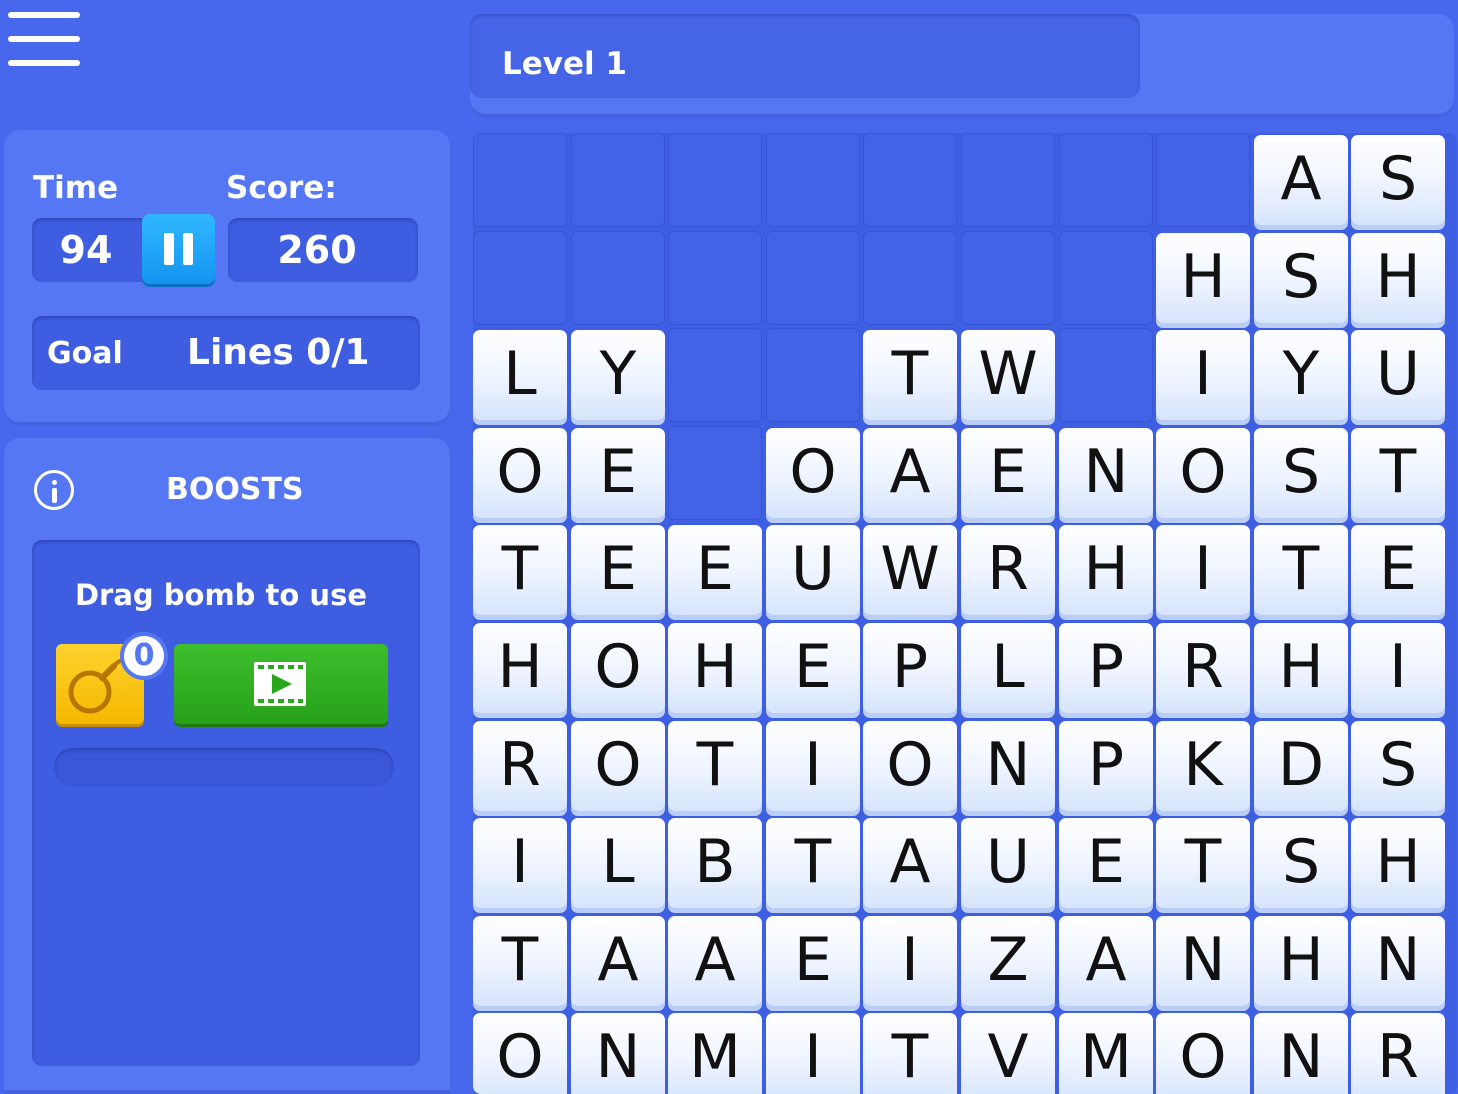 The image size is (1458, 1094). What do you see at coordinates (1008, 961) in the screenshot?
I see `letter-tile: Z` at bounding box center [1008, 961].